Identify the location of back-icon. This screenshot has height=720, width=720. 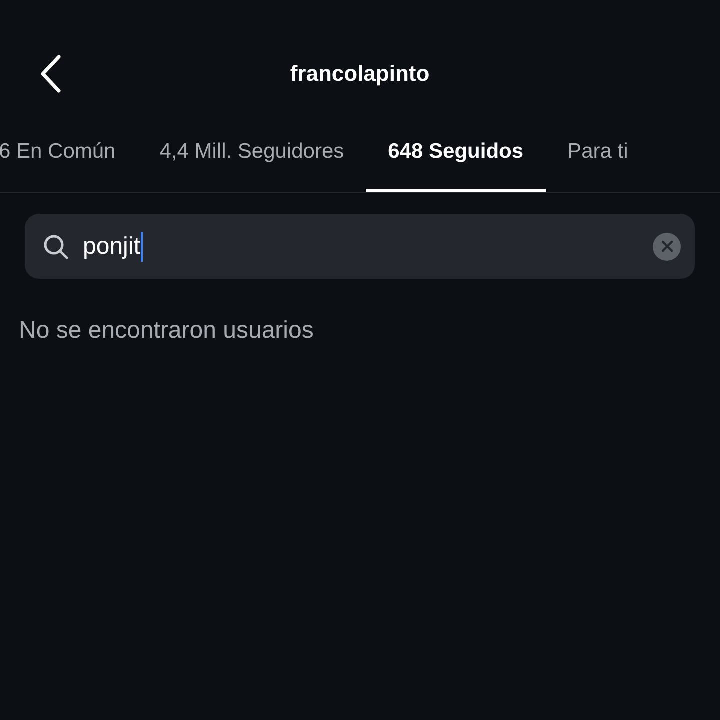
(51, 74).